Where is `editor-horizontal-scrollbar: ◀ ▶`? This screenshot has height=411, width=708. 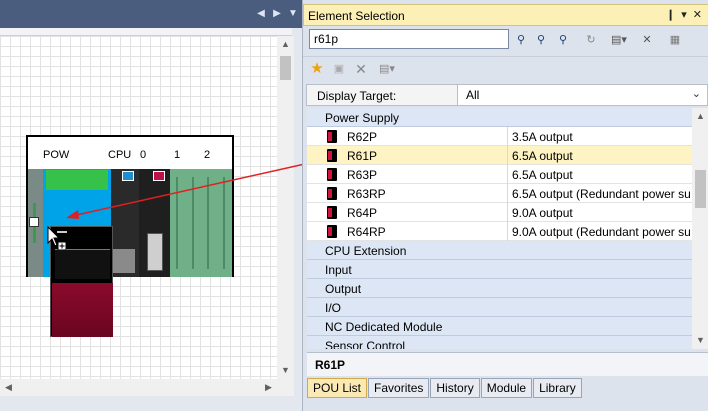
editor-horizontal-scrollbar: ◀ ▶ is located at coordinates (138, 387).